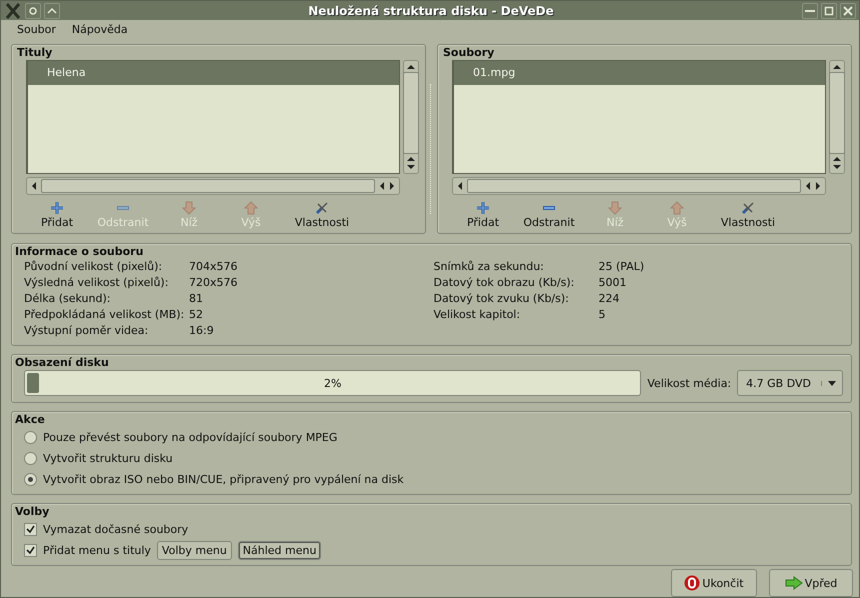 Image resolution: width=860 pixels, height=598 pixels. Describe the element at coordinates (280, 550) in the screenshot. I see `menu-button: Náhled menu` at that location.